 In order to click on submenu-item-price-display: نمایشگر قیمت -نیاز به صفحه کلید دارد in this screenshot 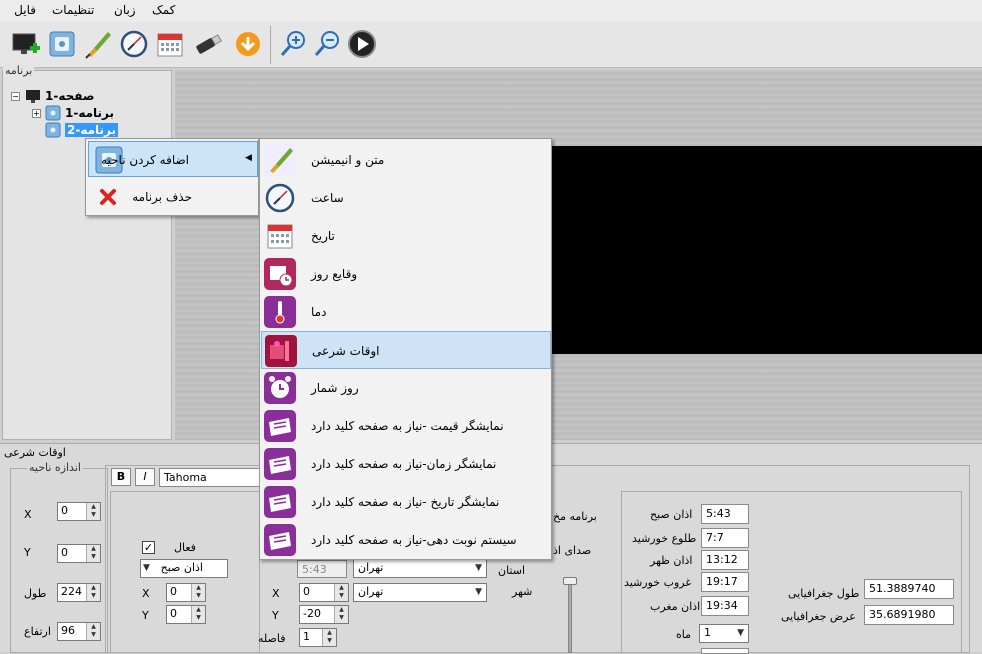, I will do `click(406, 426)`.